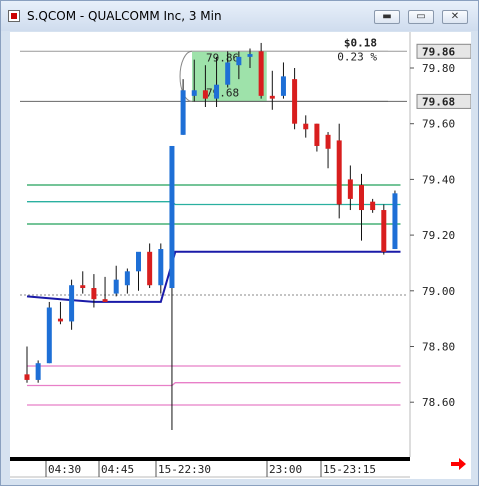  Describe the element at coordinates (438, 51) in the screenshot. I see `price-tag-label: 79.86` at that location.